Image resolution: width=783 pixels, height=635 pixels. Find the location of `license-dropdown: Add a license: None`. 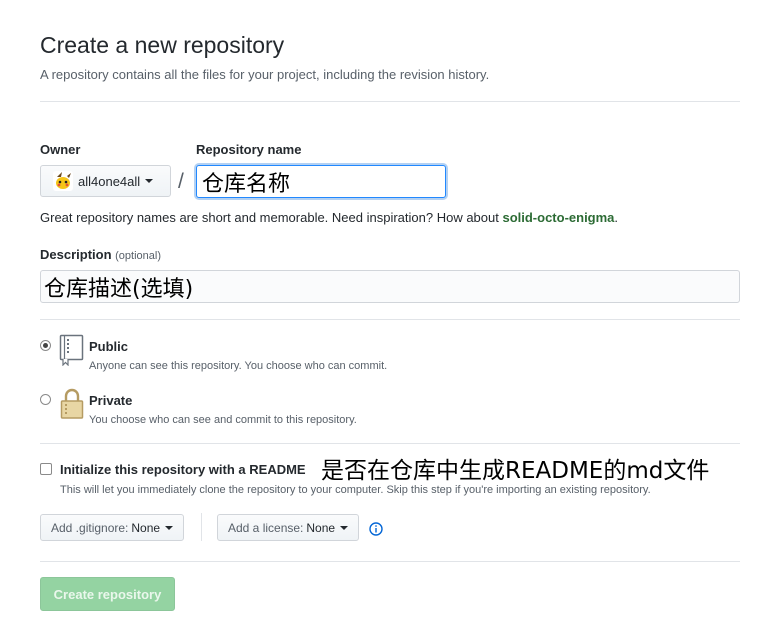

license-dropdown: Add a license: None is located at coordinates (288, 527).